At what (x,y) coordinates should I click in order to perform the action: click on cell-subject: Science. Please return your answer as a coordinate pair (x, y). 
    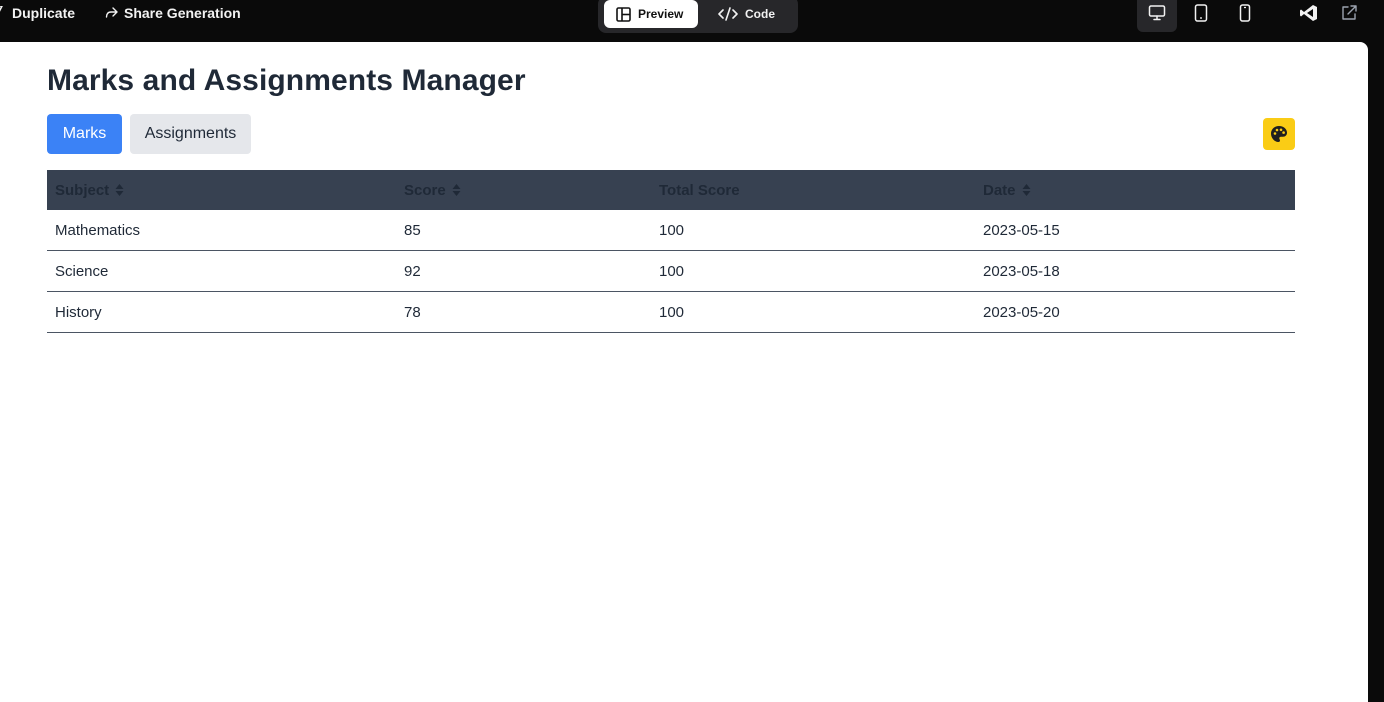
    Looking at the image, I should click on (82, 271).